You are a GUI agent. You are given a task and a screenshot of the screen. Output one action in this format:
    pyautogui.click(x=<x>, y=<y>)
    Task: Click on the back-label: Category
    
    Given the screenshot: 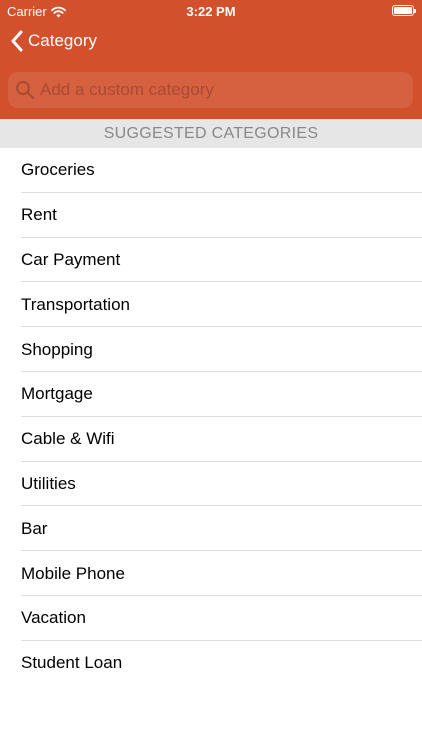 What is the action you would take?
    pyautogui.click(x=62, y=40)
    